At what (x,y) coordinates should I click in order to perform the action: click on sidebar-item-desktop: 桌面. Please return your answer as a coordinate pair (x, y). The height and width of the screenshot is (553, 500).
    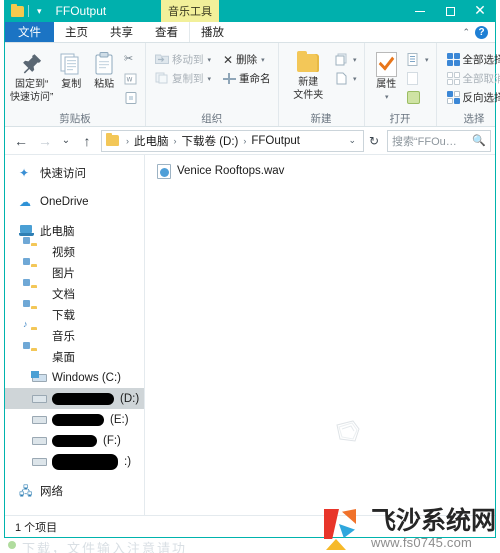
    Looking at the image, I should click on (74, 354).